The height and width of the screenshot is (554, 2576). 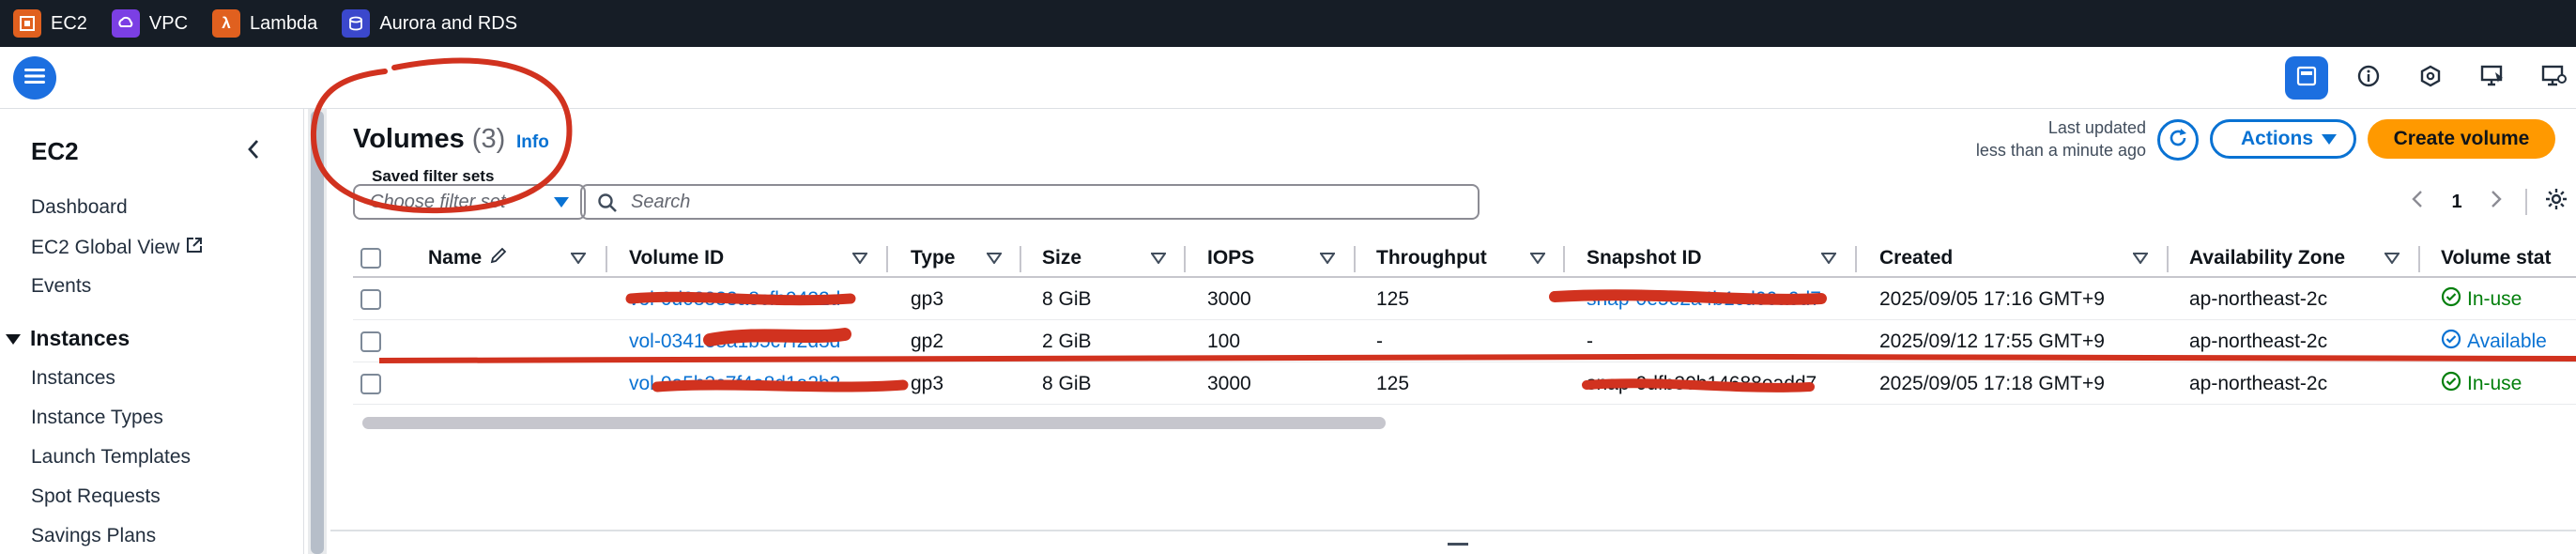 What do you see at coordinates (927, 298) in the screenshot?
I see `cell-type: gp3` at bounding box center [927, 298].